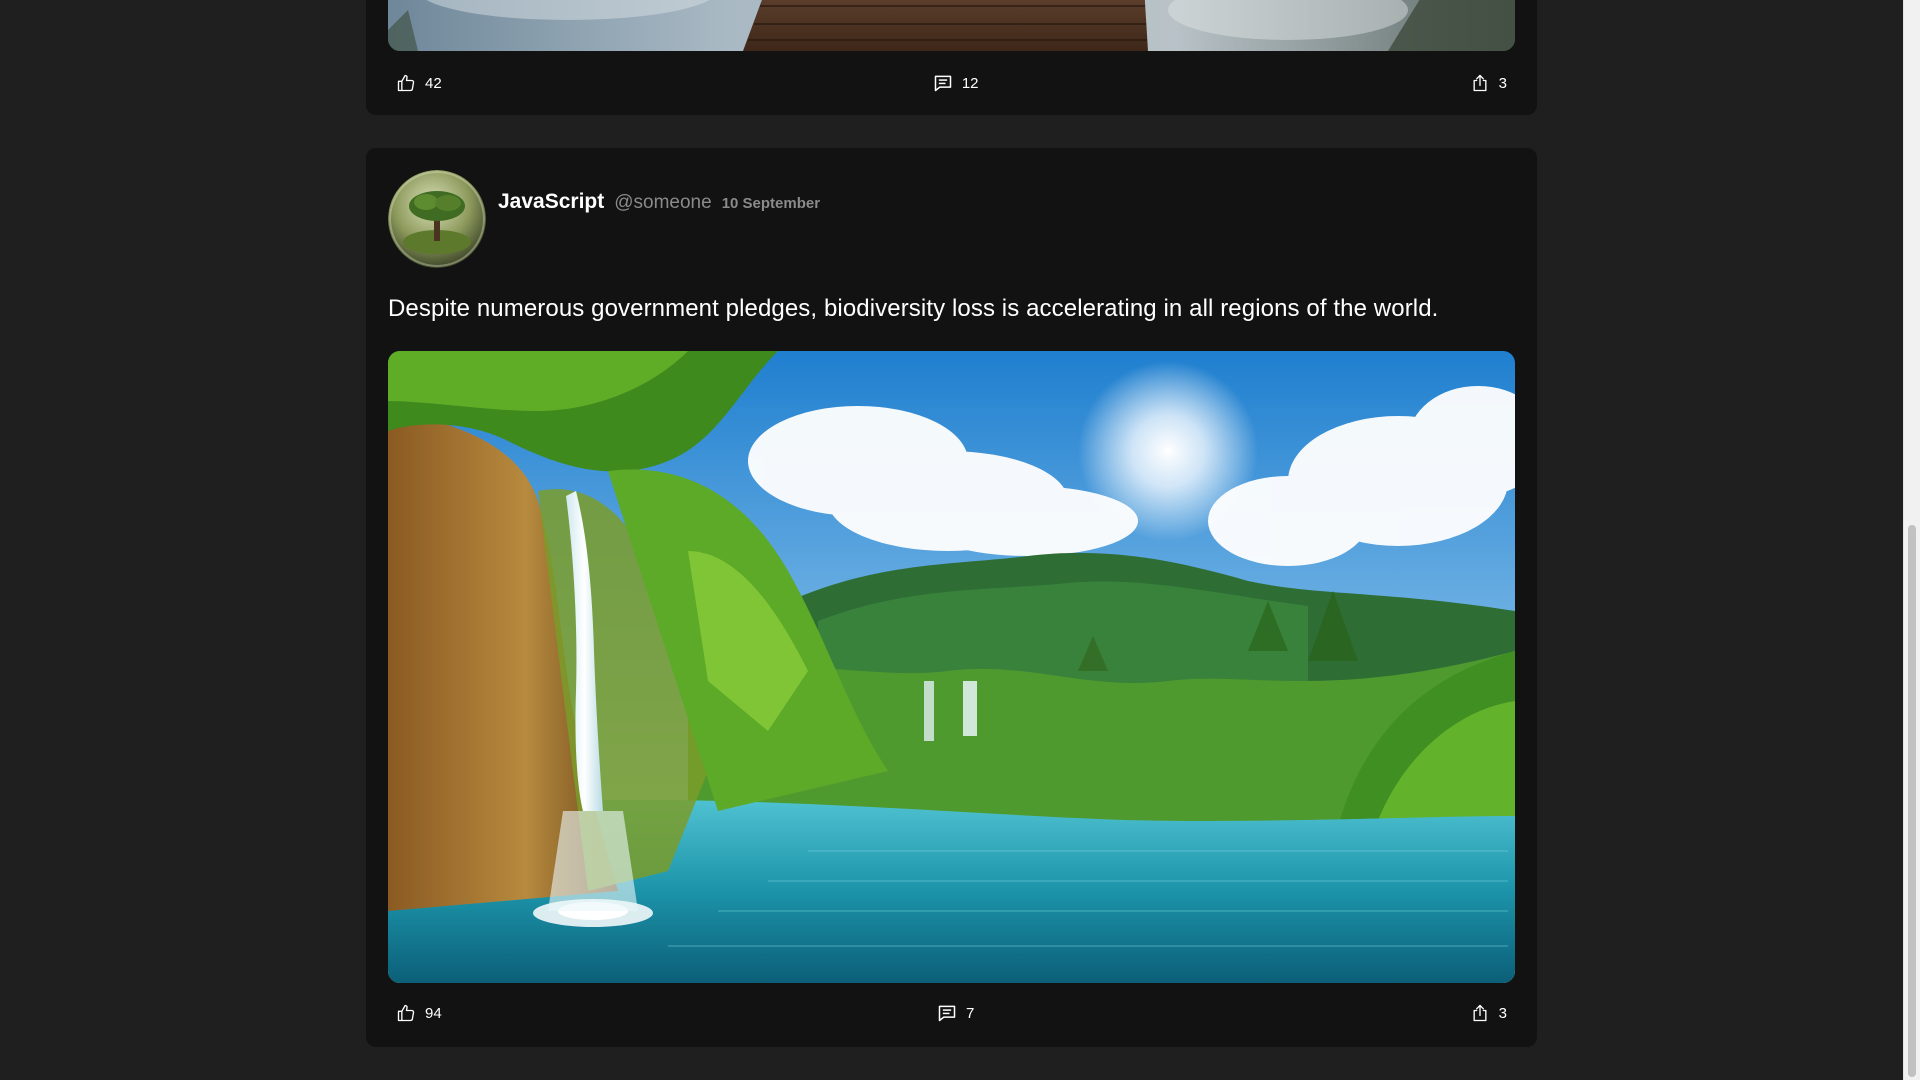 This screenshot has width=1920, height=1080. I want to click on post-actions: 94 7 3, so click(951, 1013).